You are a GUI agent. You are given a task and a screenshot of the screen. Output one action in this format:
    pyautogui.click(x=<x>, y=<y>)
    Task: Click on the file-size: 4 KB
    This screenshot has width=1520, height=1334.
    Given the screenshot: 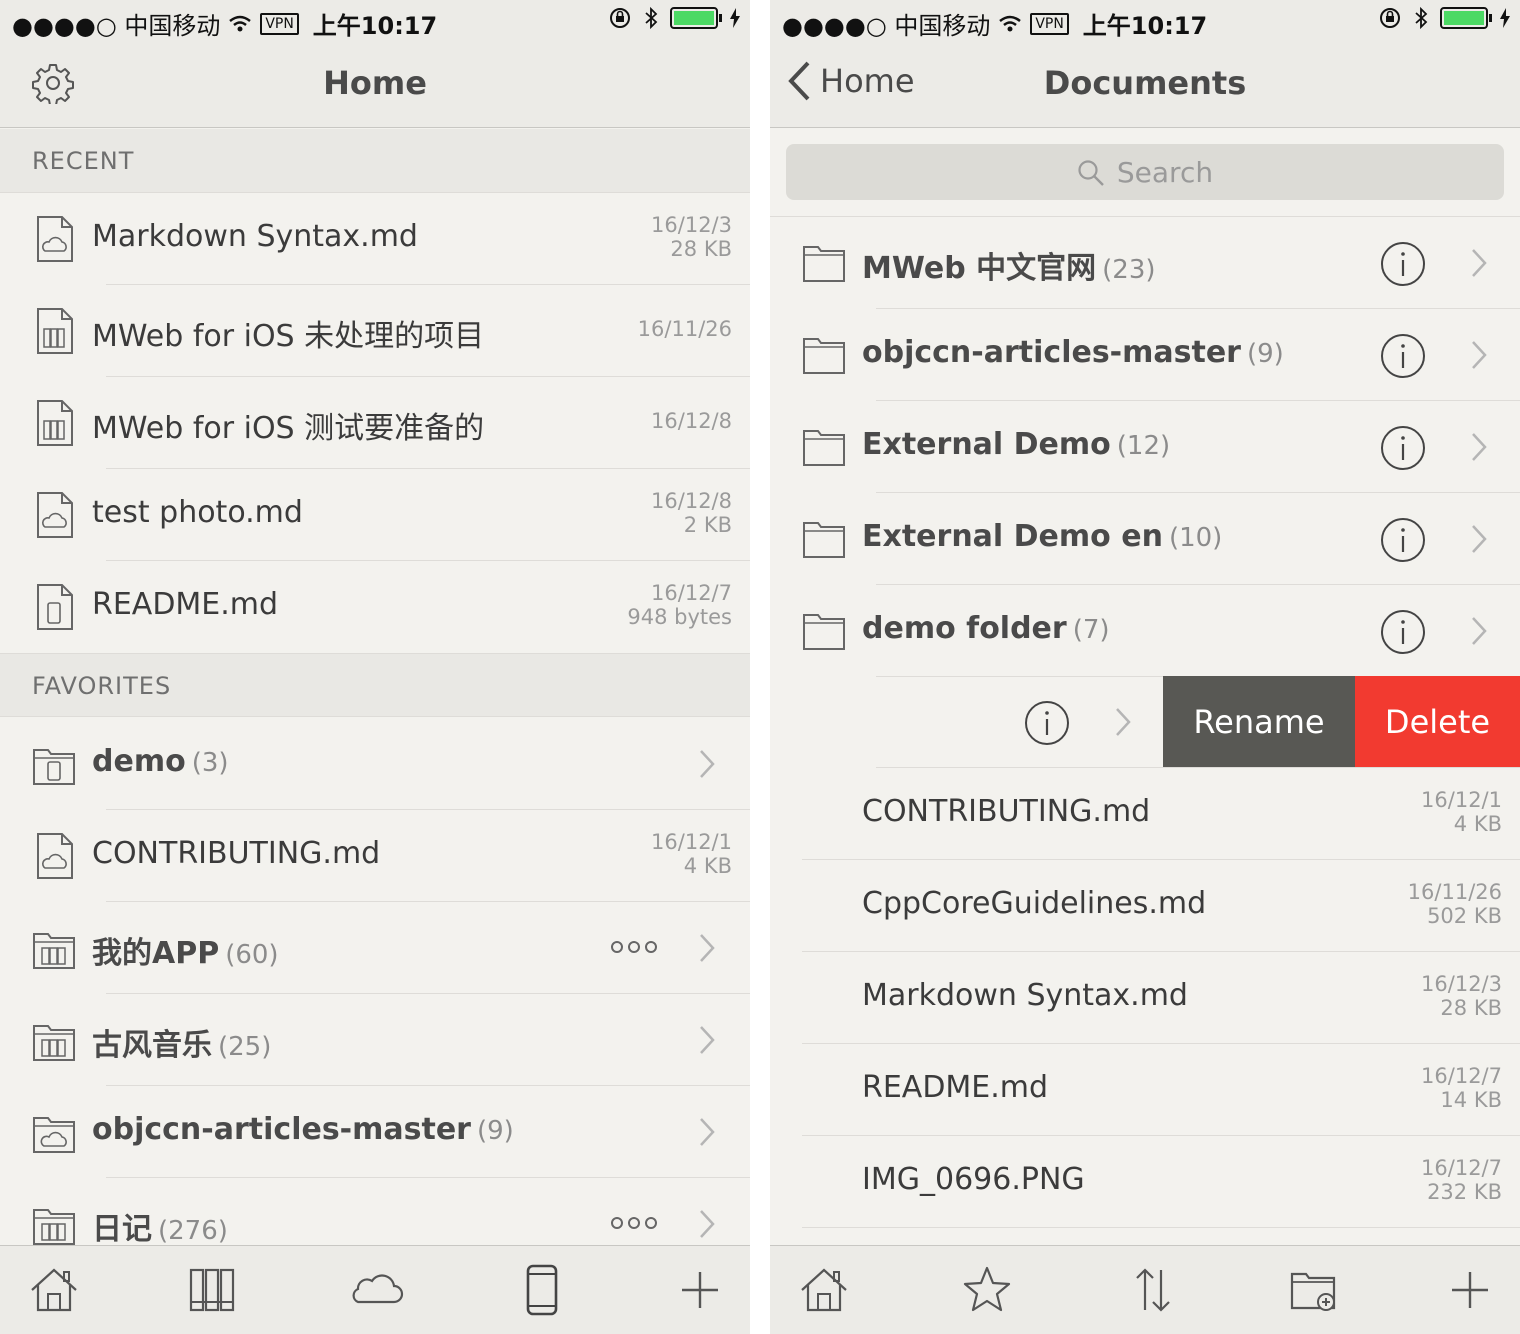 What is the action you would take?
    pyautogui.click(x=1477, y=824)
    